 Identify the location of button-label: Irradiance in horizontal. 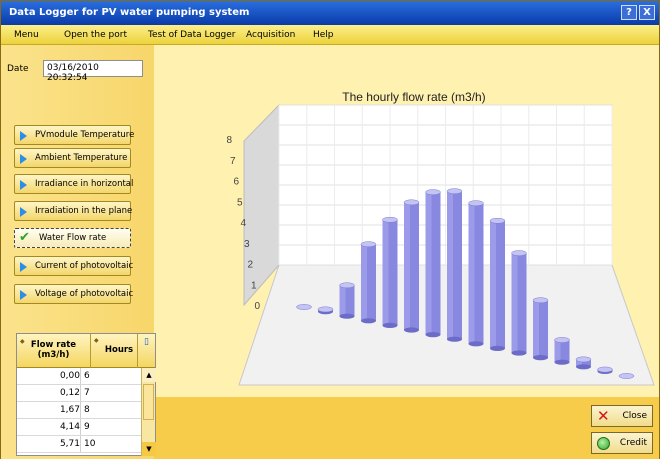
(84, 184).